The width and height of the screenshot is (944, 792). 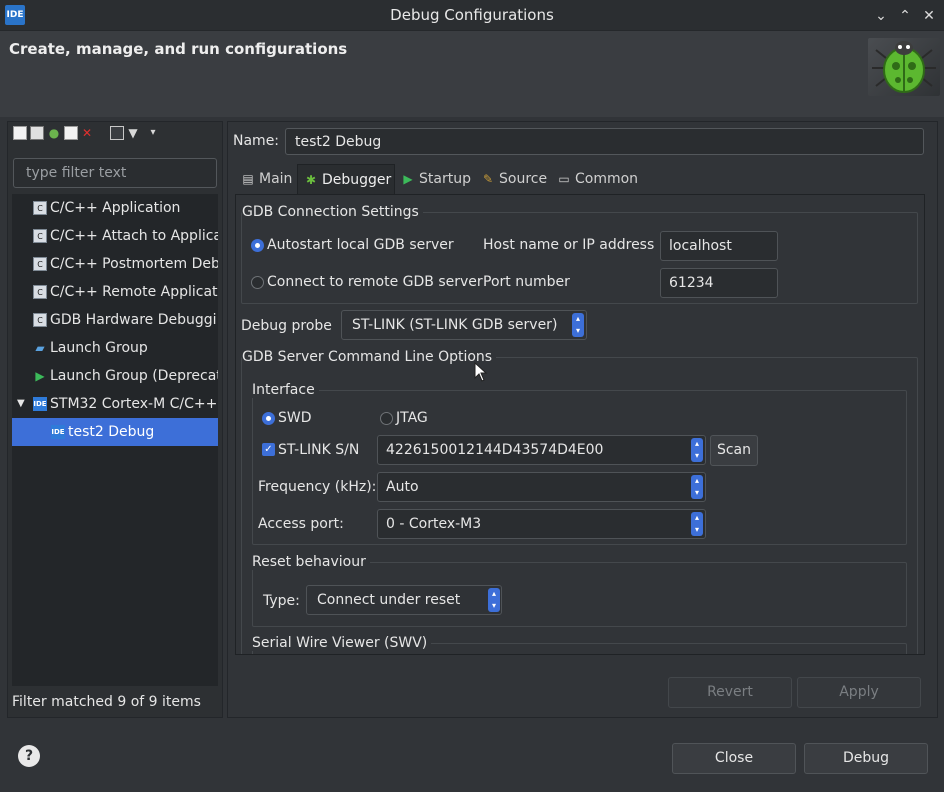 What do you see at coordinates (929, 16) in the screenshot?
I see `close-window-icon: ✕` at bounding box center [929, 16].